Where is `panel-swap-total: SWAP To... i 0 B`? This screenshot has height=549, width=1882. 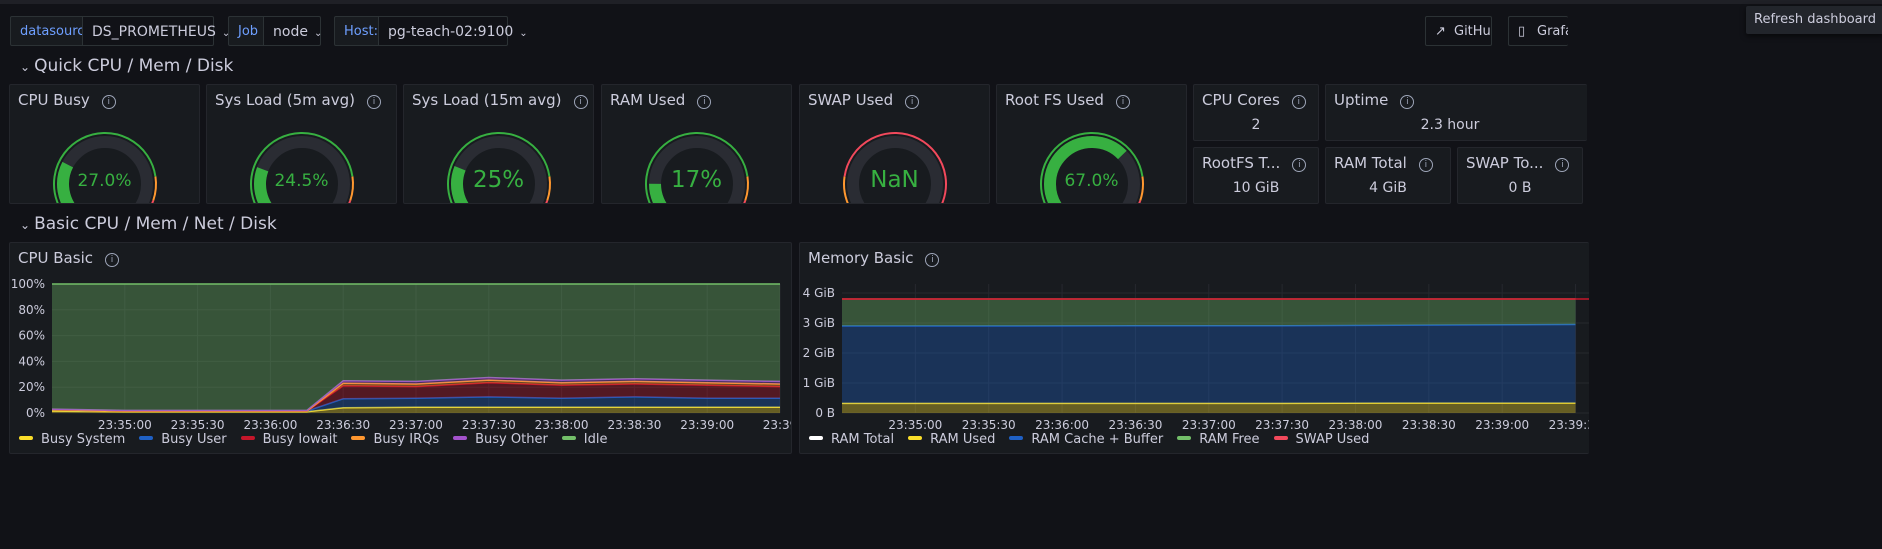
panel-swap-total: SWAP To... i 0 B is located at coordinates (1520, 175).